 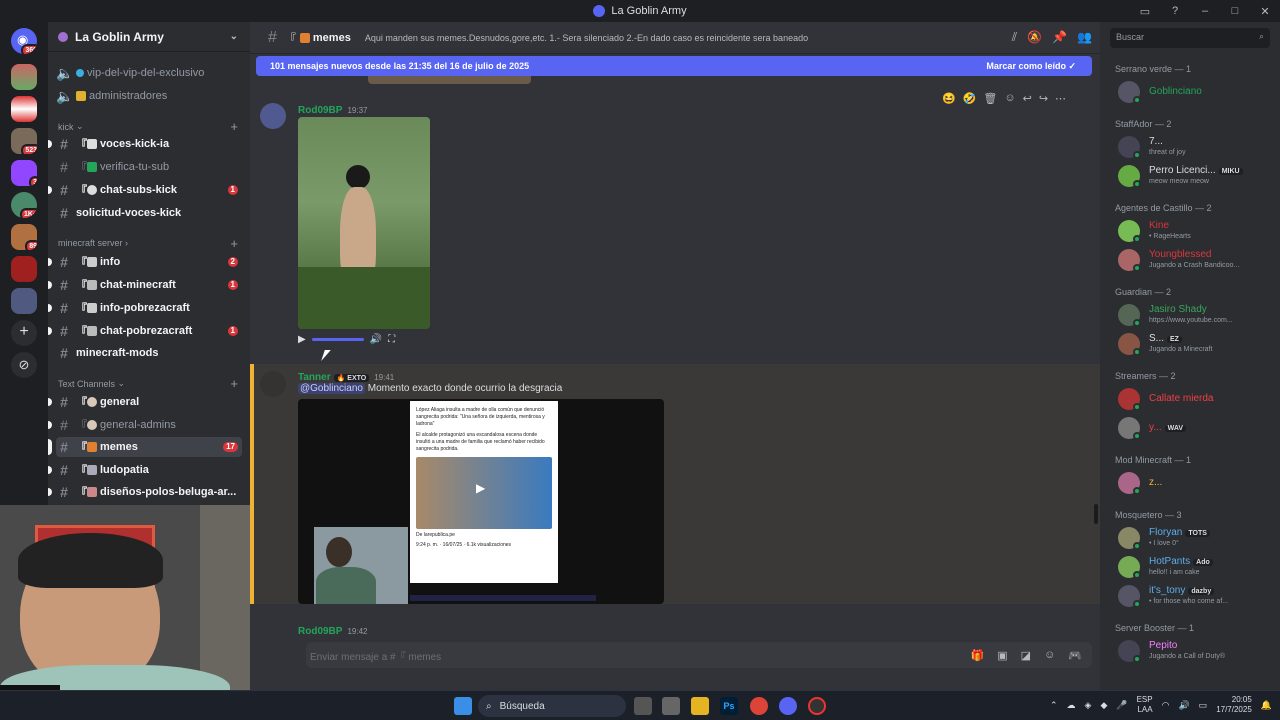 What do you see at coordinates (1071, 705) in the screenshot?
I see `cloud-icon: ☁` at bounding box center [1071, 705].